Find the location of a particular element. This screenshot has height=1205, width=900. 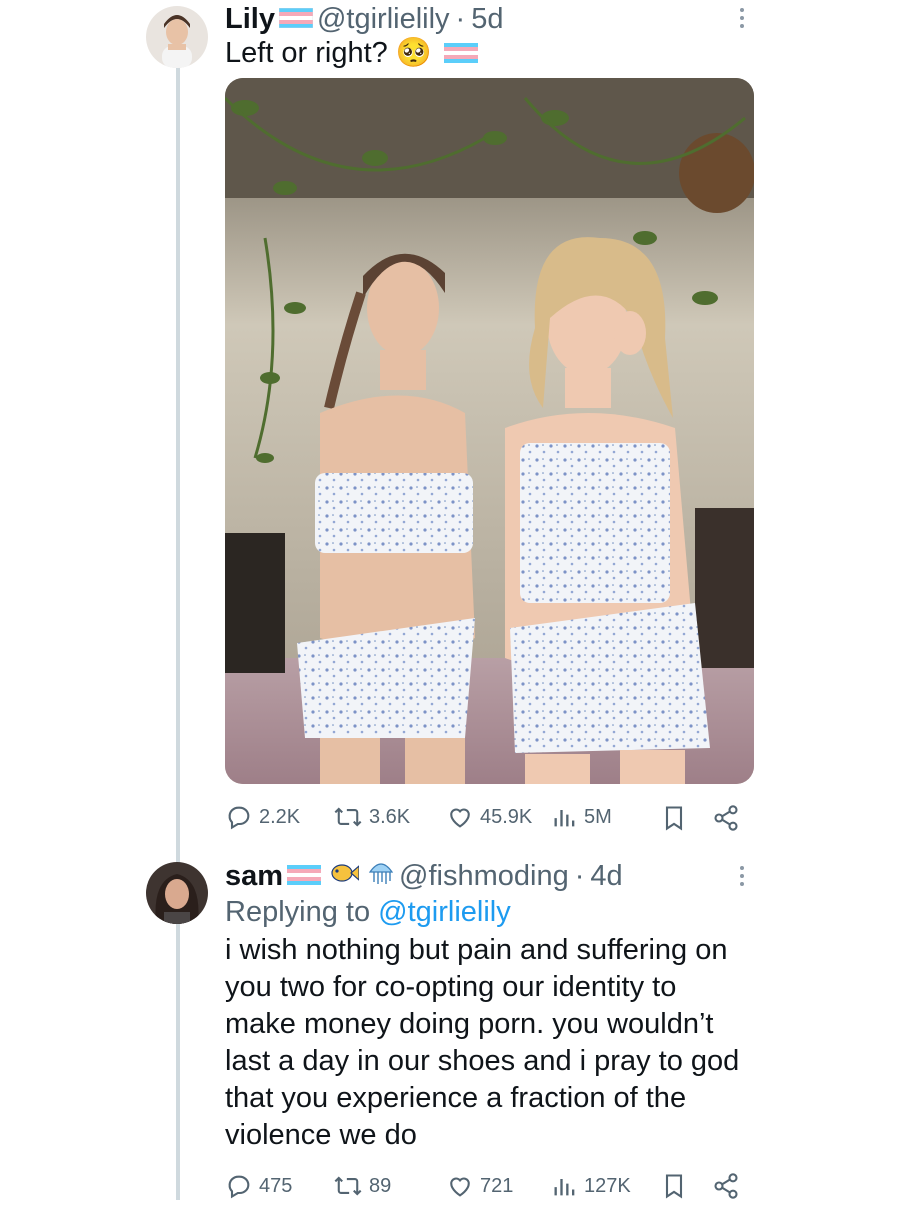

reply-count: 475 is located at coordinates (276, 1185).